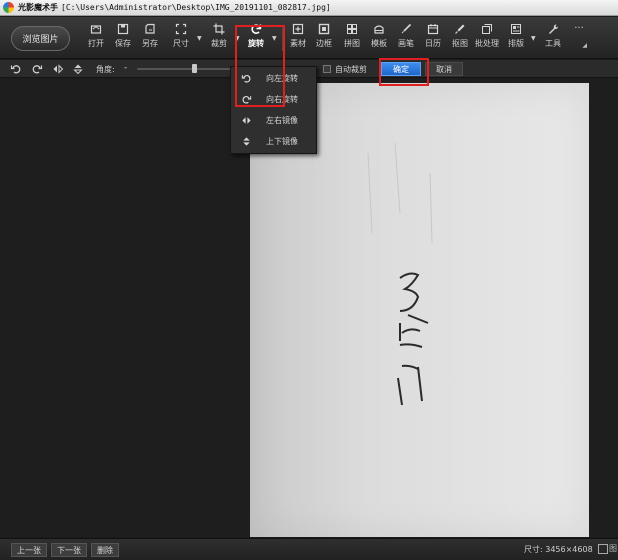 The width and height of the screenshot is (618, 560). What do you see at coordinates (433, 43) in the screenshot?
I see `calendar-label: 日历` at bounding box center [433, 43].